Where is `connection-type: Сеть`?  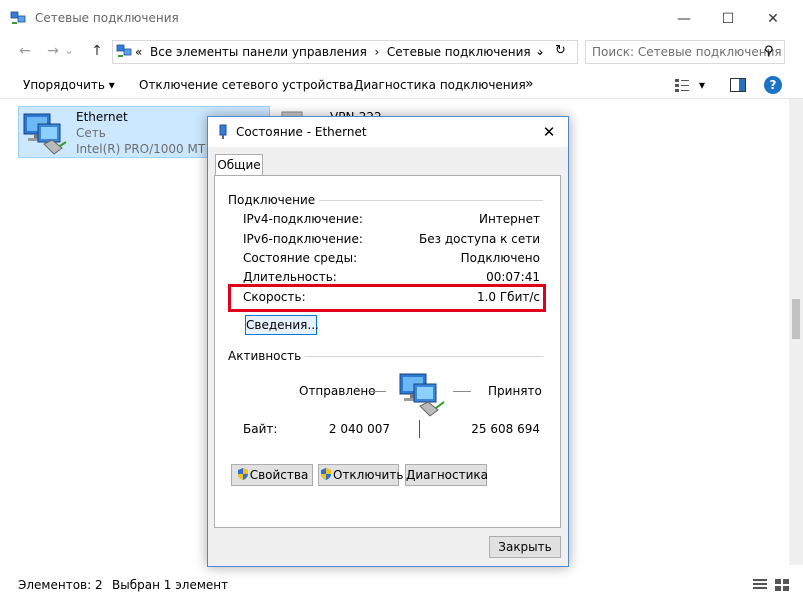
connection-type: Сеть is located at coordinates (91, 133).